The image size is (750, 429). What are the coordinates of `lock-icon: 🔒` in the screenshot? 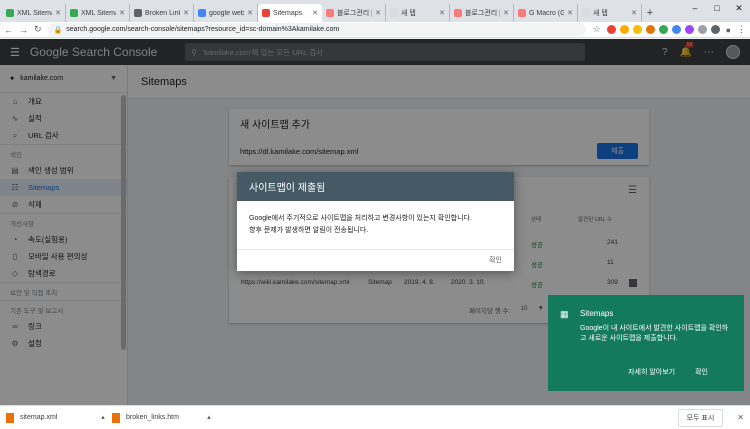 It's located at (58, 30).